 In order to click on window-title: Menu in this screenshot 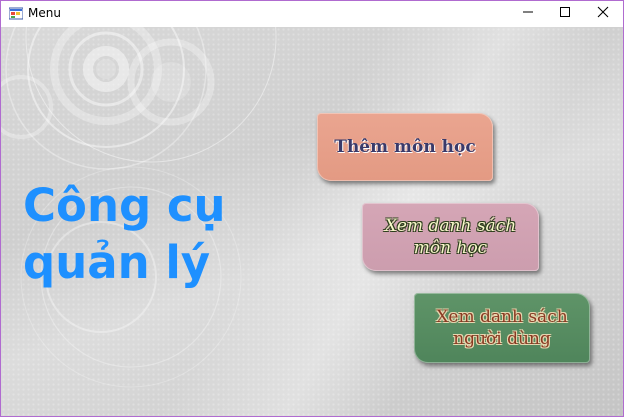, I will do `click(44, 13)`.